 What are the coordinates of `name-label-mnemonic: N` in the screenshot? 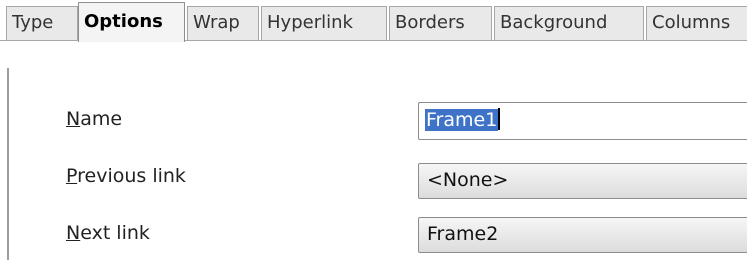 It's located at (73, 119).